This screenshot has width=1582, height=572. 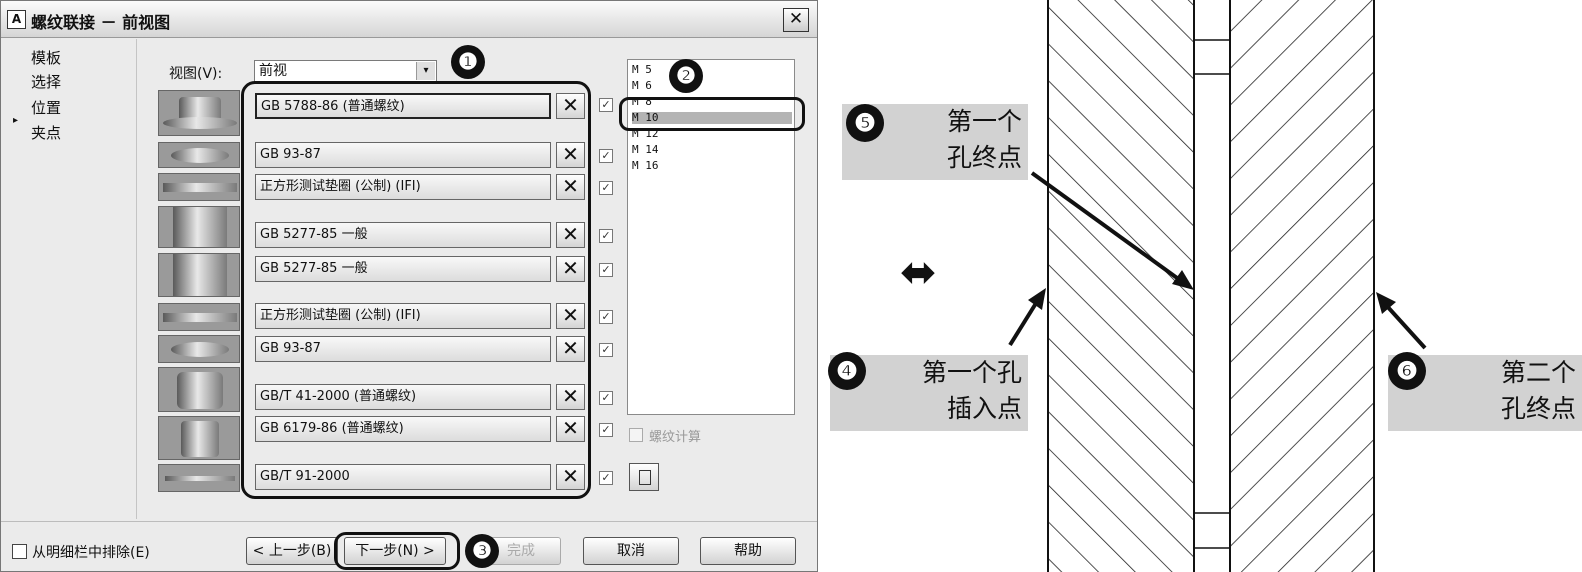 What do you see at coordinates (675, 437) in the screenshot?
I see `thread-calc-label: 螺纹计算` at bounding box center [675, 437].